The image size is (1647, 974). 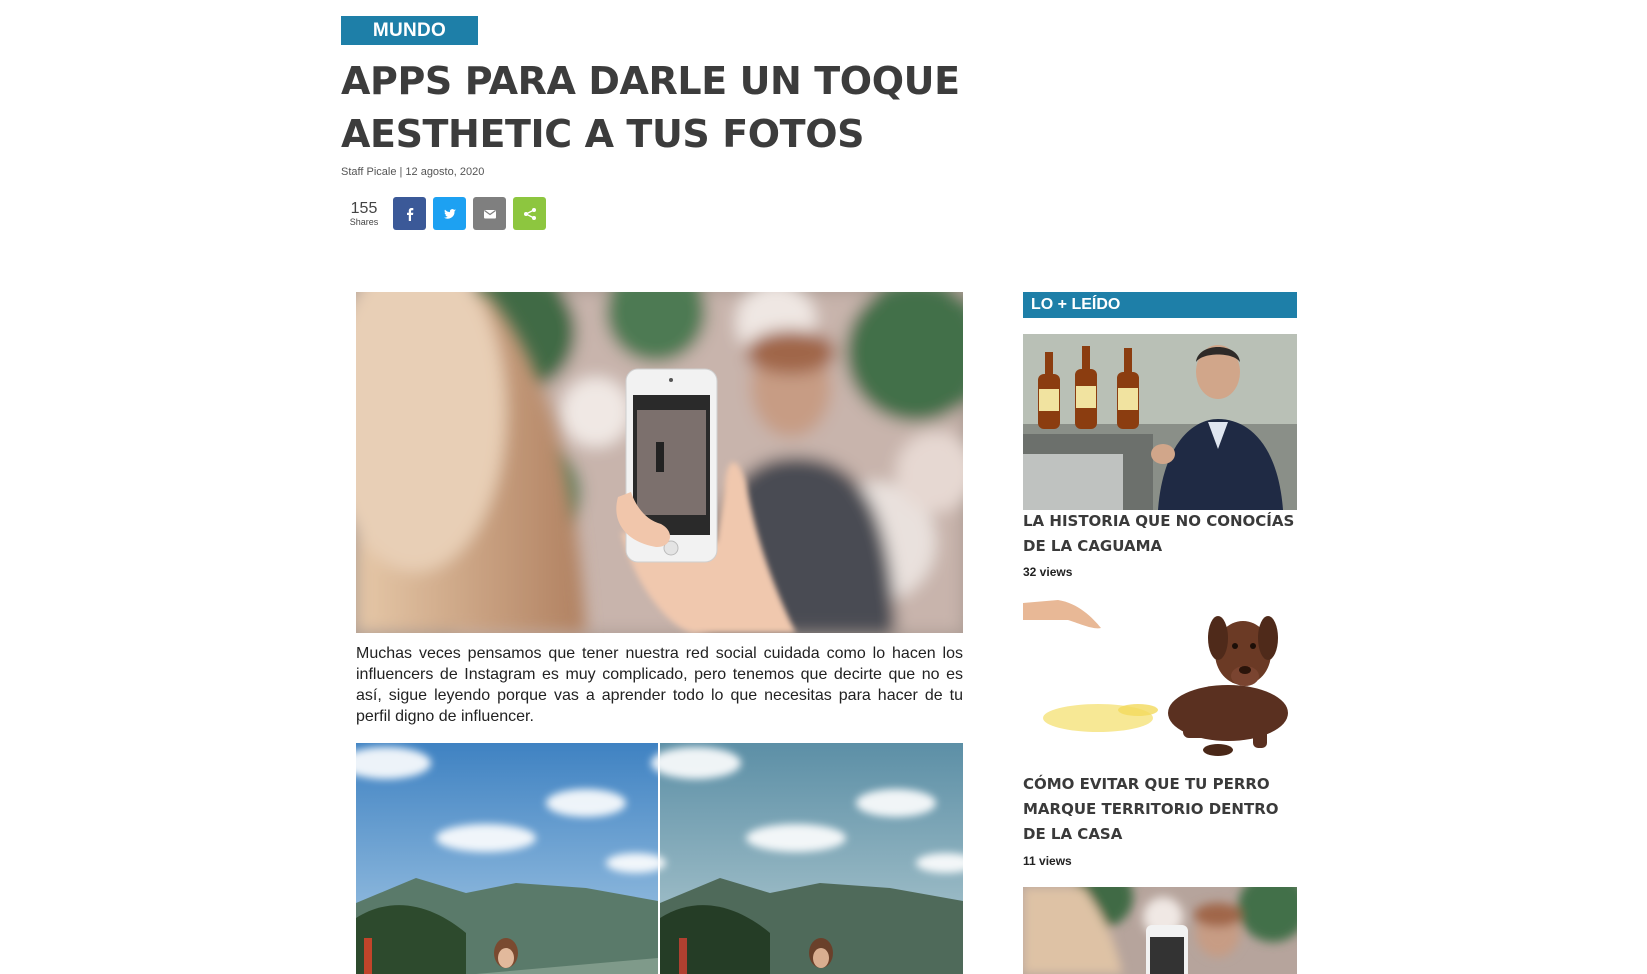 I want to click on share-bar: 155 Shares, so click(x=447, y=213).